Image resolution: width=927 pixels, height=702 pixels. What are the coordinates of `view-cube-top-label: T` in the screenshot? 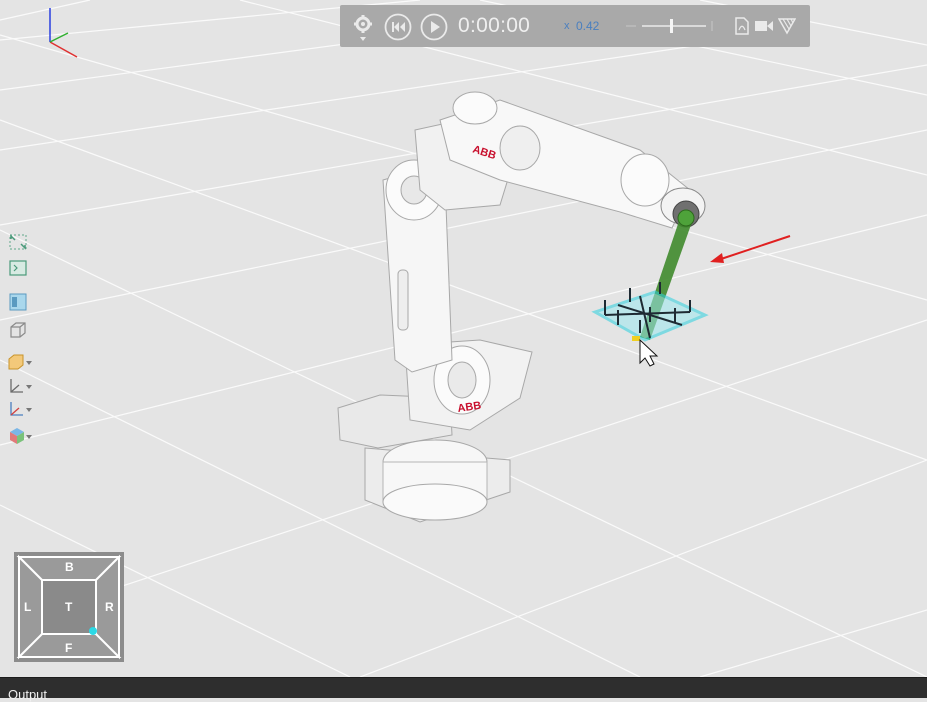 It's located at (68, 607).